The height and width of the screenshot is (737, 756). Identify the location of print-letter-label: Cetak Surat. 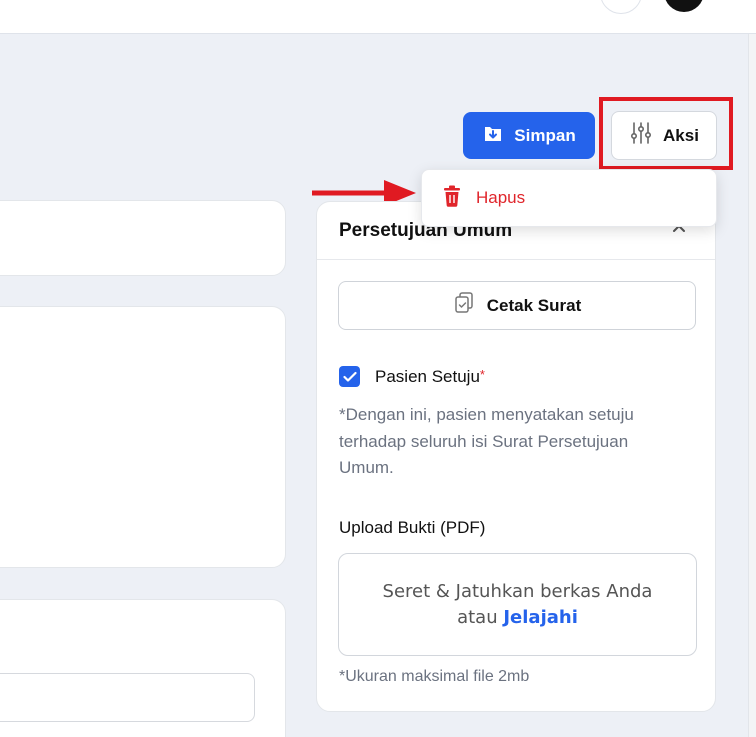
(534, 305).